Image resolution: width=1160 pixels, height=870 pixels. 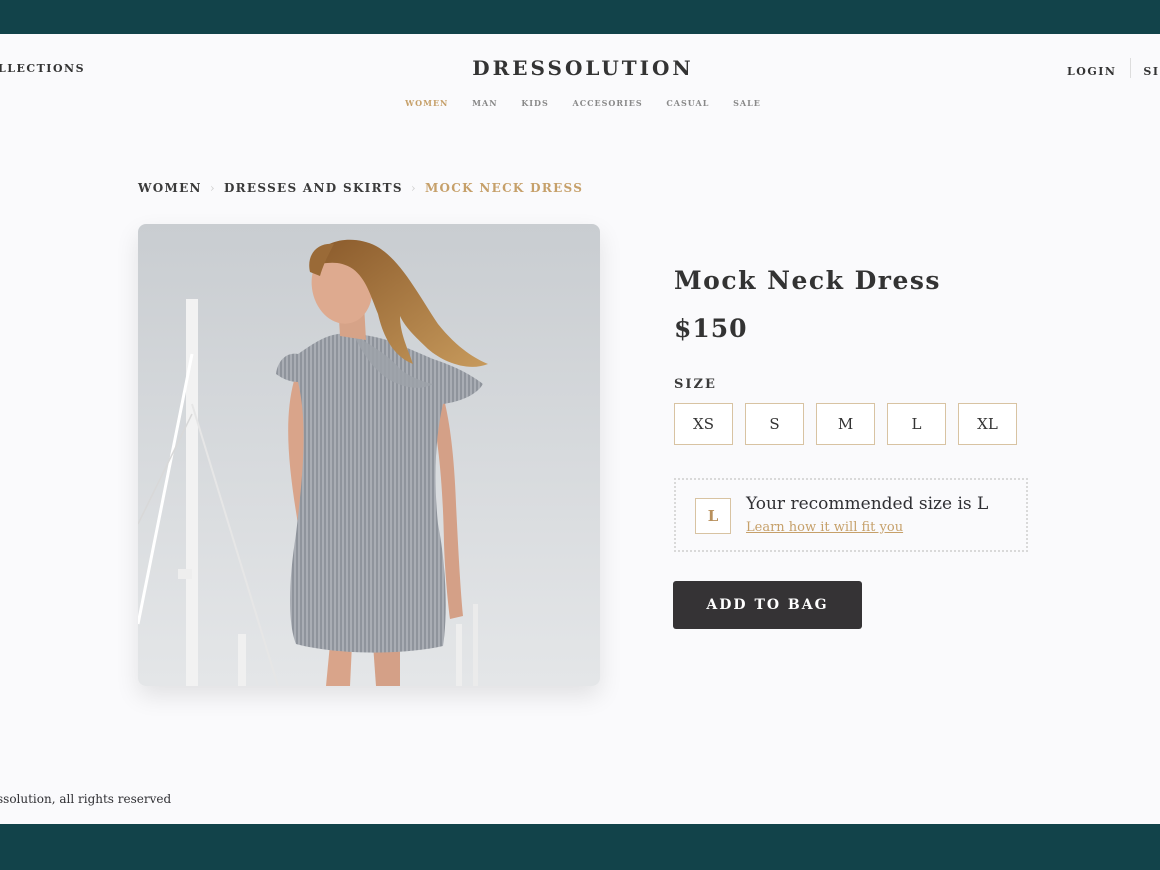 I want to click on breadcrumb-item-dresses: DRESSES AND SKIRTS, so click(x=313, y=188).